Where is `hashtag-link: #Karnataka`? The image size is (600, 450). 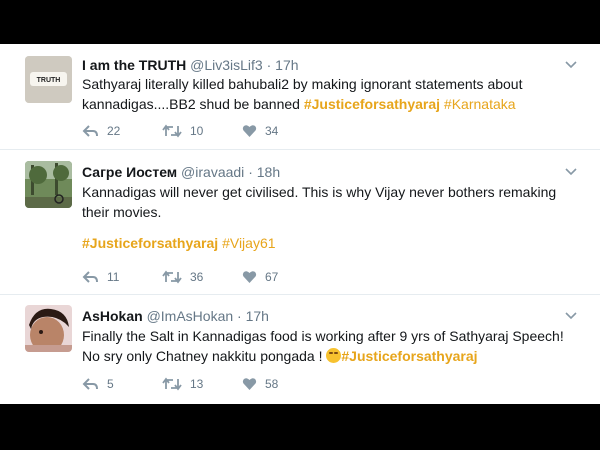 hashtag-link: #Karnataka is located at coordinates (480, 104).